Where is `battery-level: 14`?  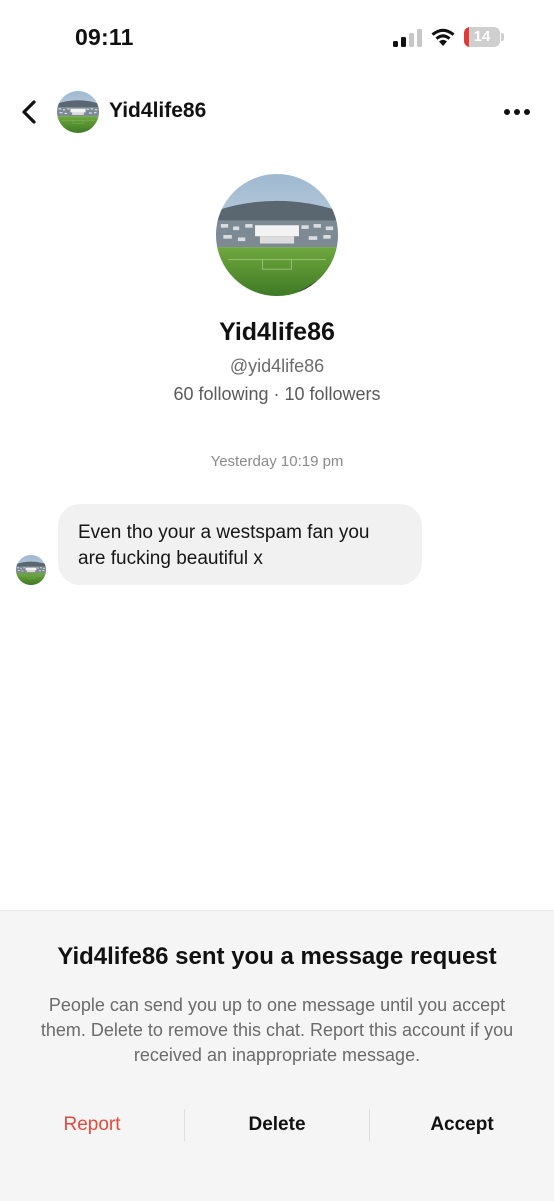 battery-level: 14 is located at coordinates (482, 36).